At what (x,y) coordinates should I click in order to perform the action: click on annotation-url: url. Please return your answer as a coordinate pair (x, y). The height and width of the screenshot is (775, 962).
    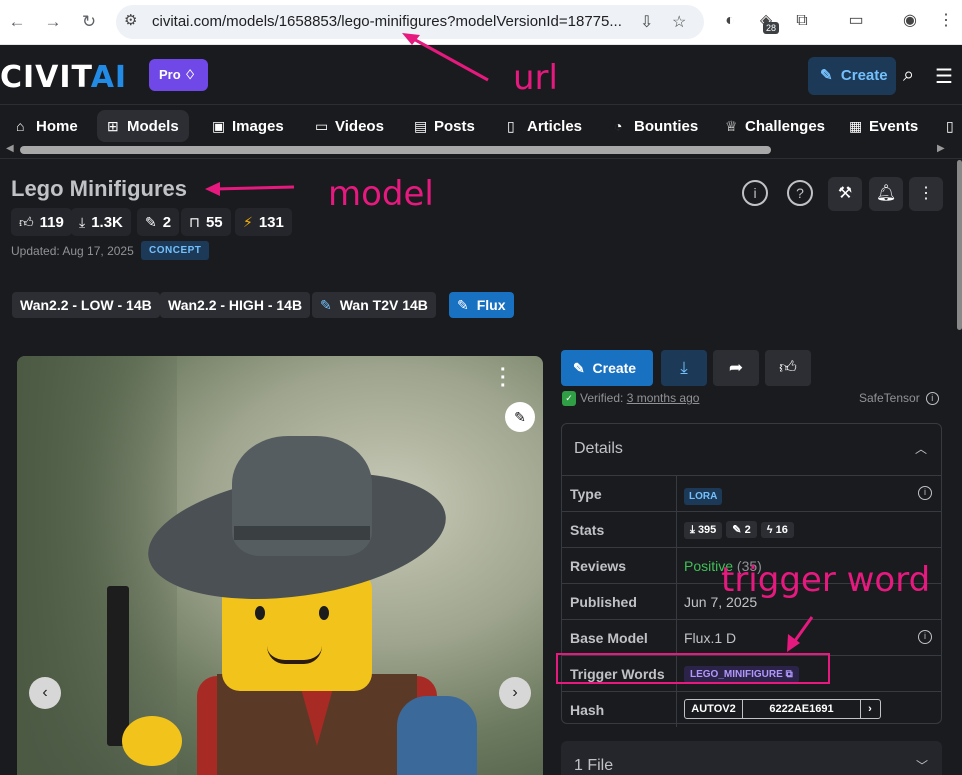
    Looking at the image, I should click on (535, 78).